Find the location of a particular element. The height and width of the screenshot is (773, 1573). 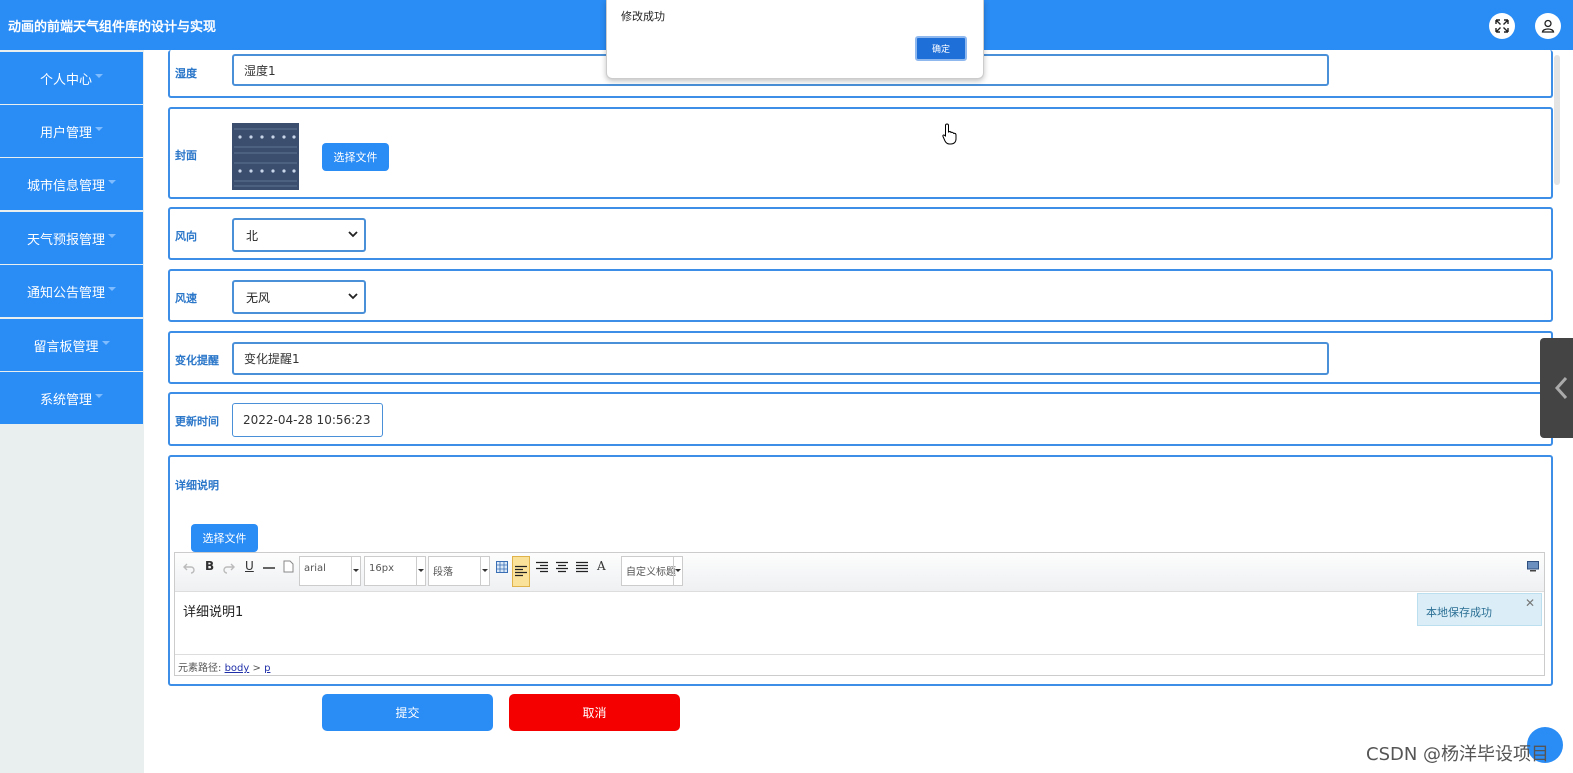

font-family-select: arial is located at coordinates (330, 571).